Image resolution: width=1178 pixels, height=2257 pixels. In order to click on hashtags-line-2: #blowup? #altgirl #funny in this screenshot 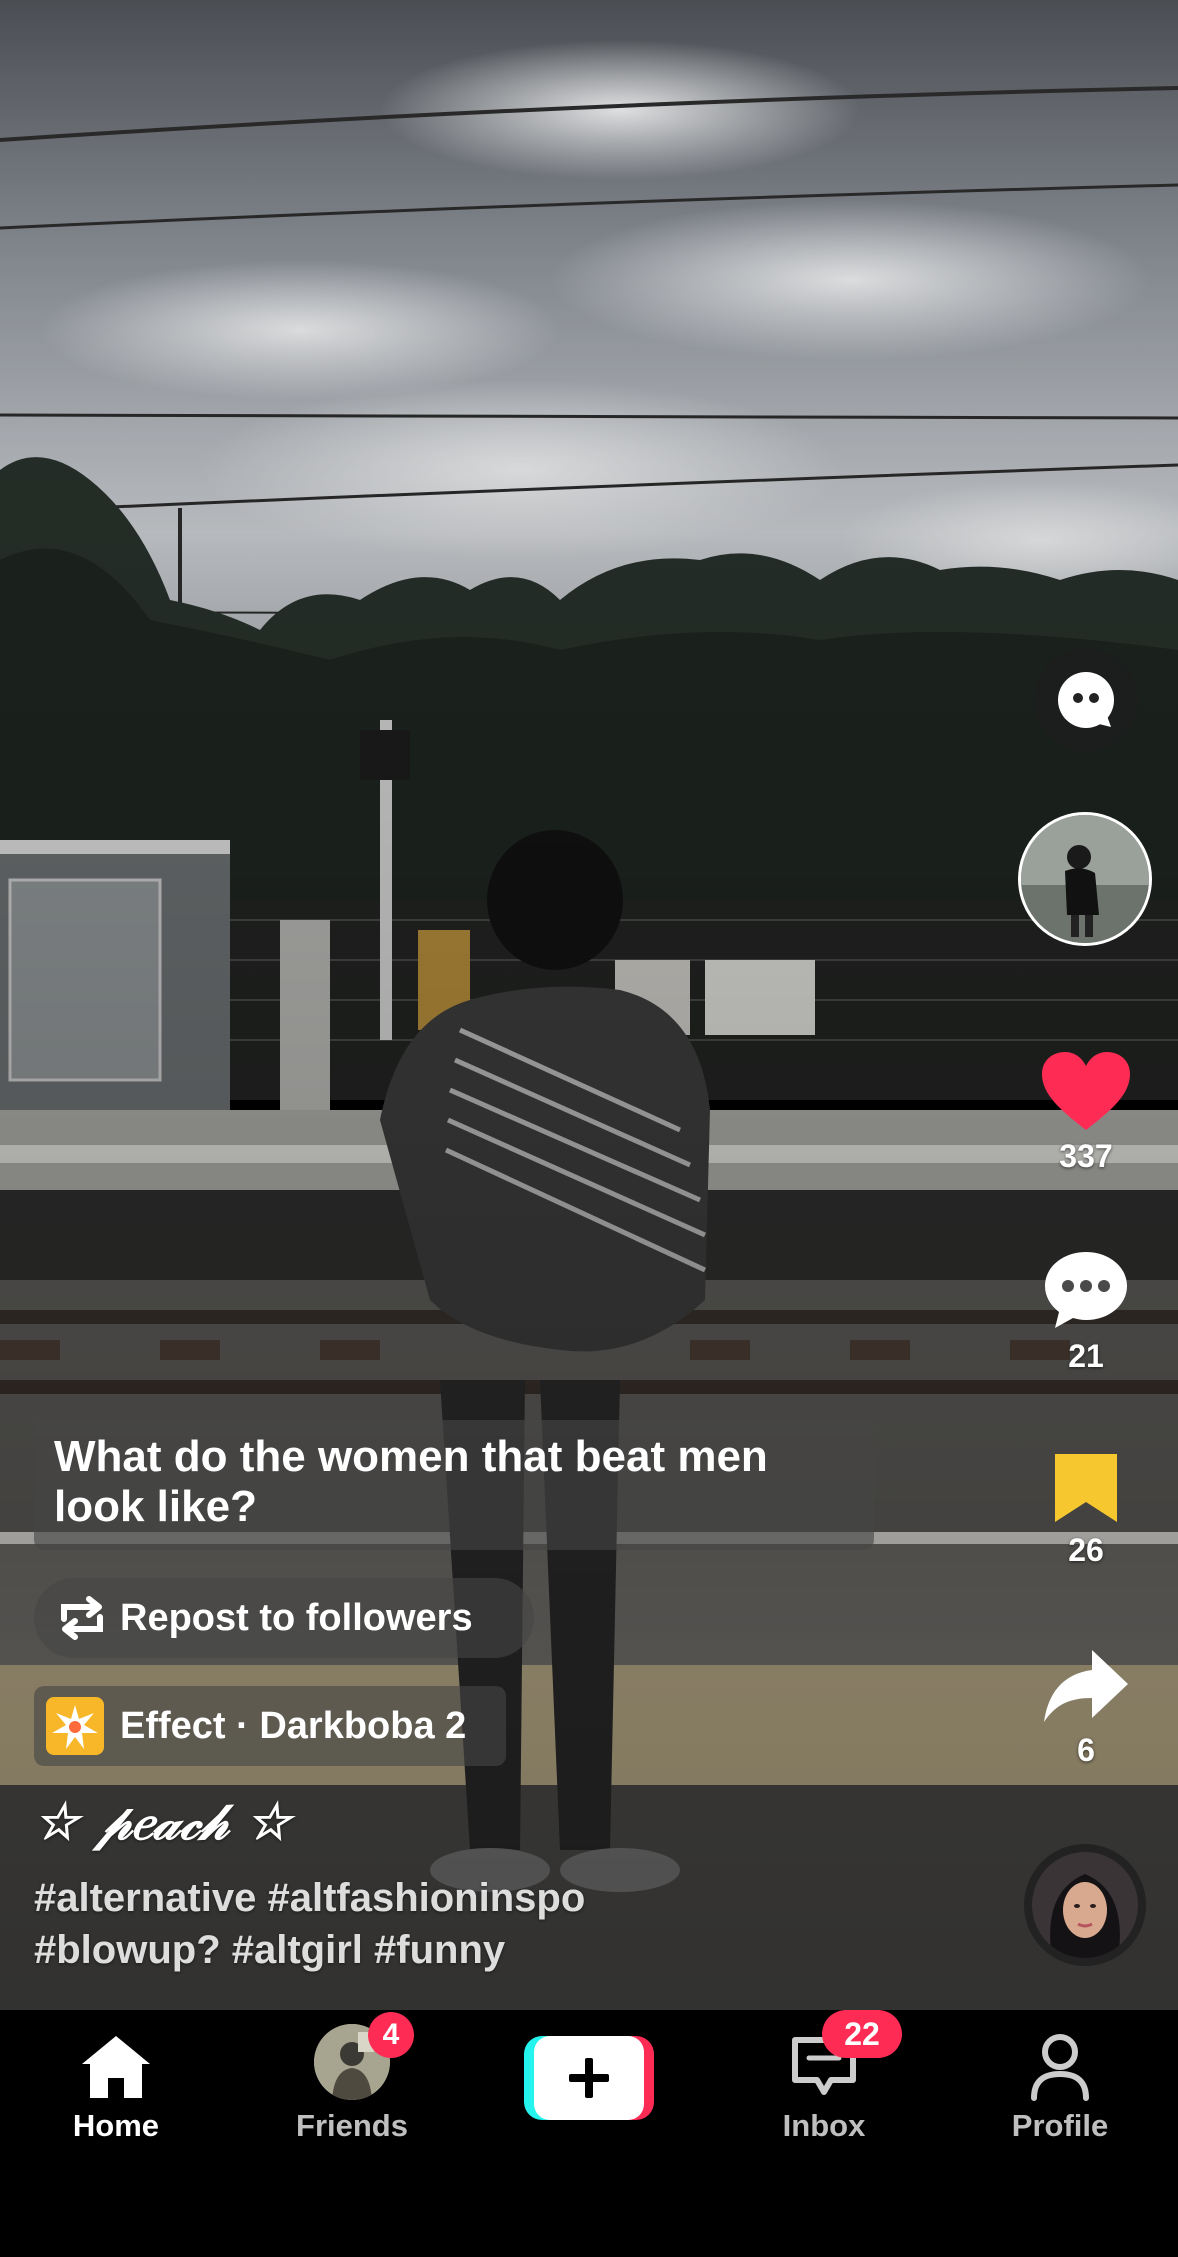, I will do `click(484, 1950)`.